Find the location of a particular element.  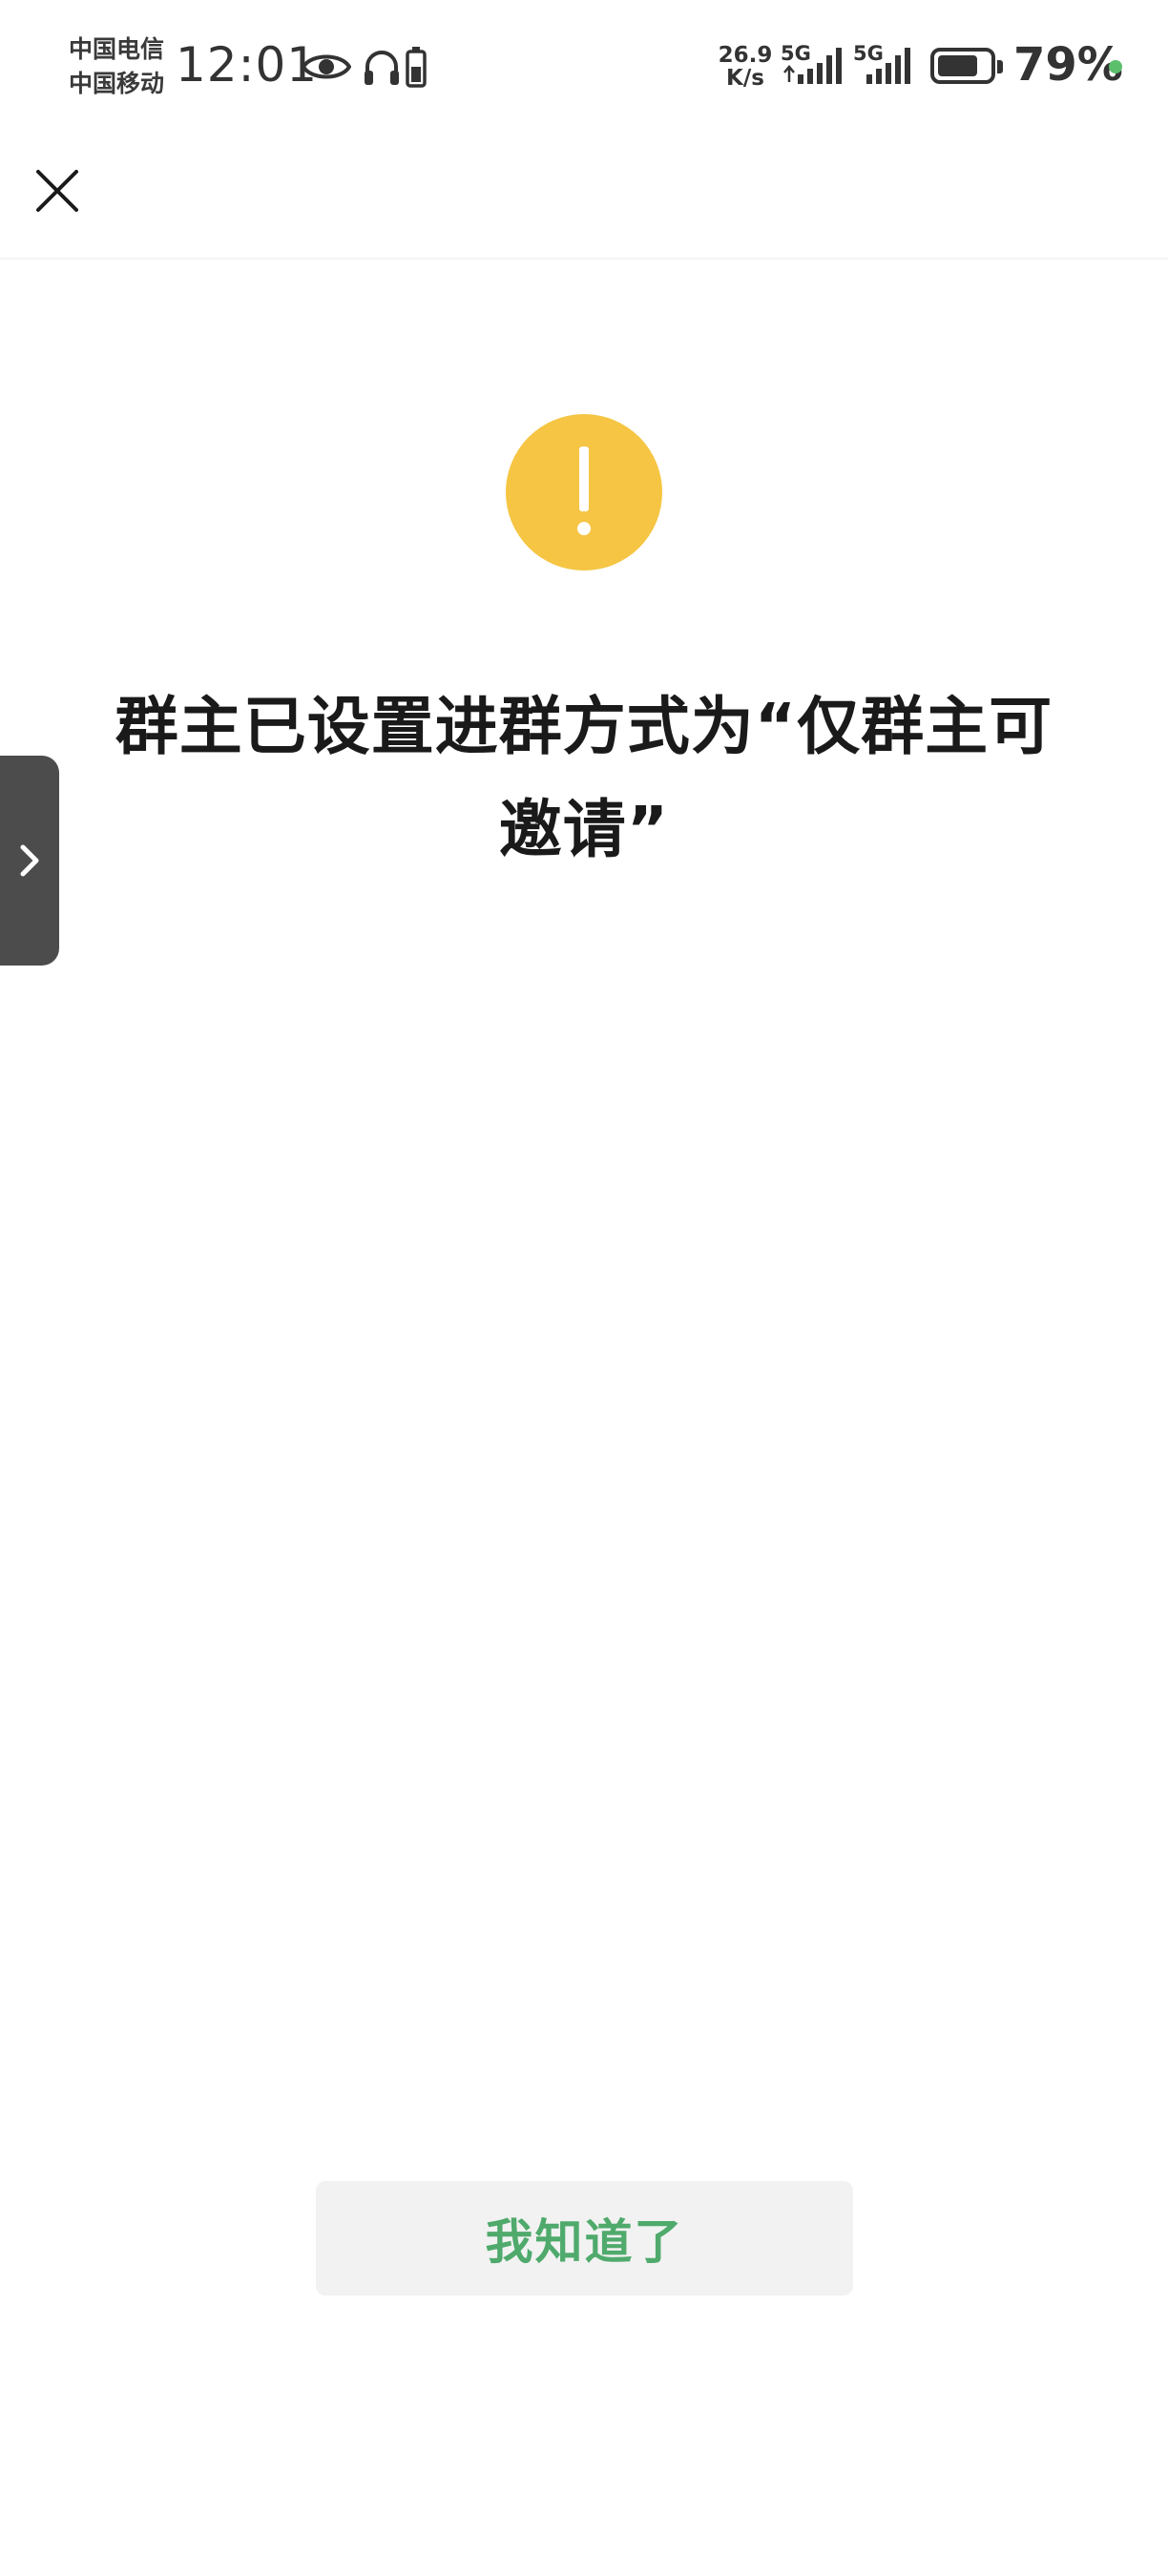

close-icon is located at coordinates (57, 191).